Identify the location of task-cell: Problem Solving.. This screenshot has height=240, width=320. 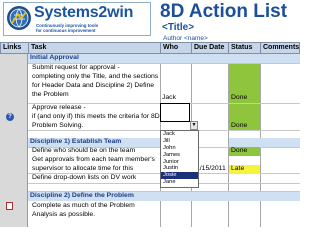
(94, 126).